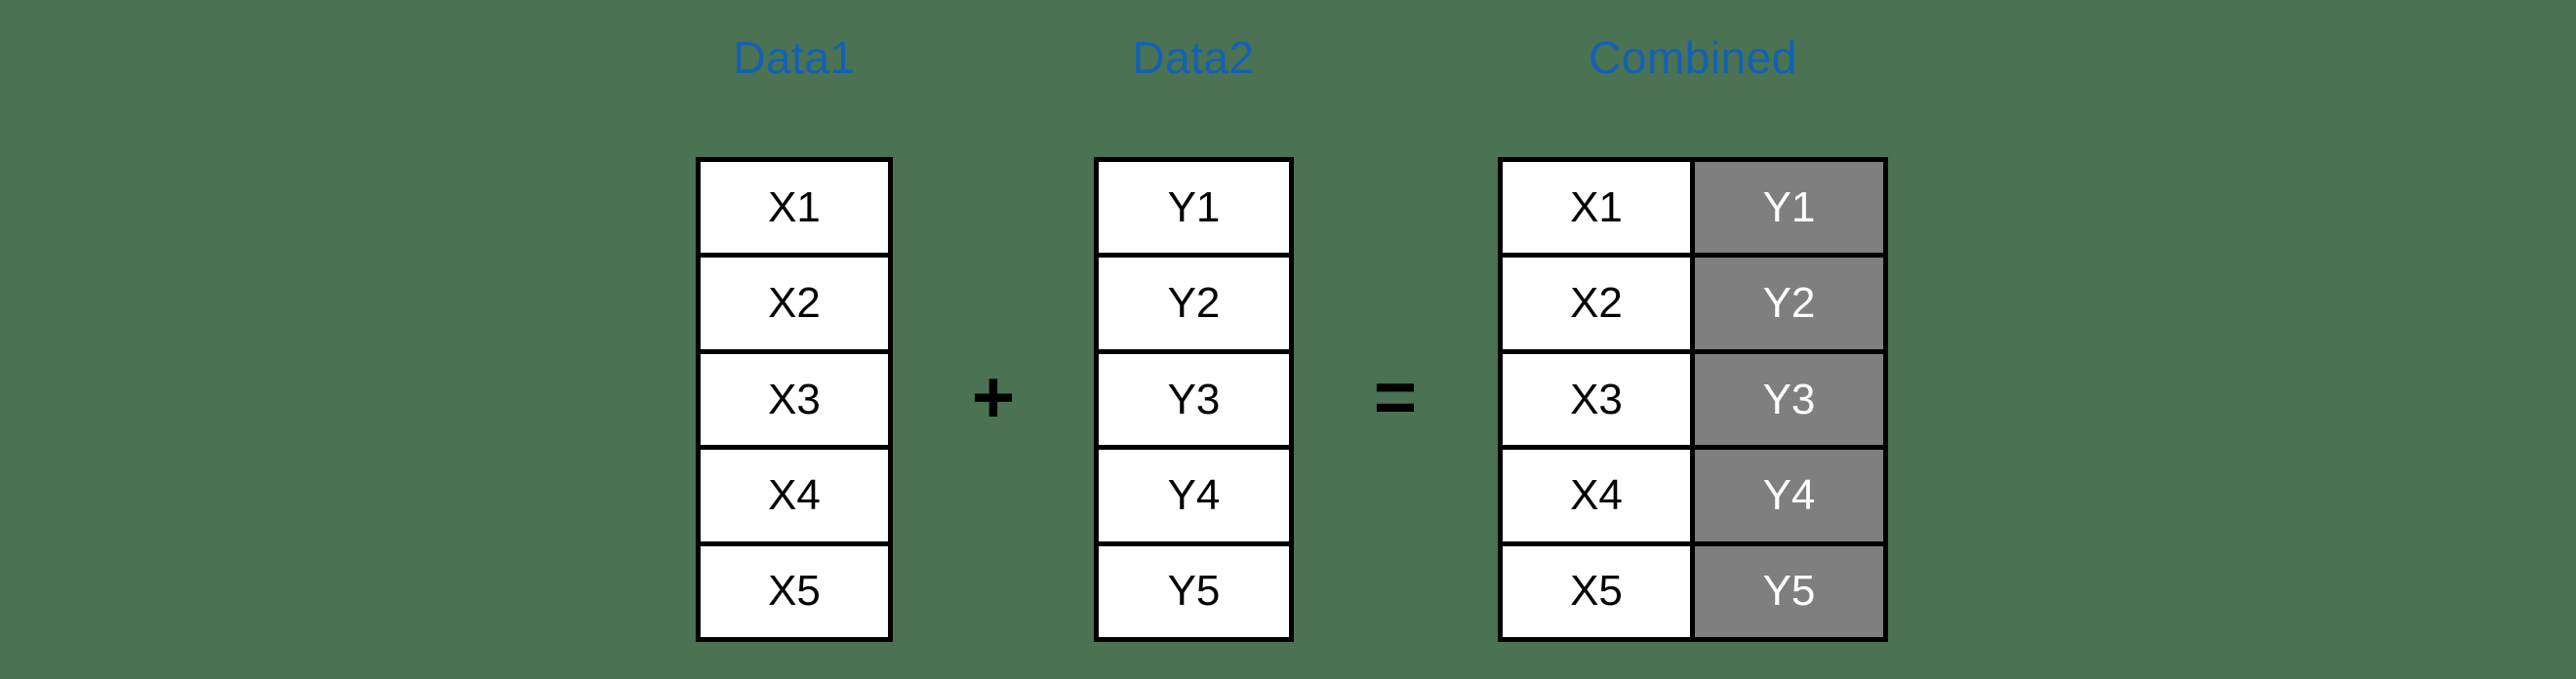 Image resolution: width=2576 pixels, height=679 pixels. I want to click on plus-operator: +, so click(993, 397).